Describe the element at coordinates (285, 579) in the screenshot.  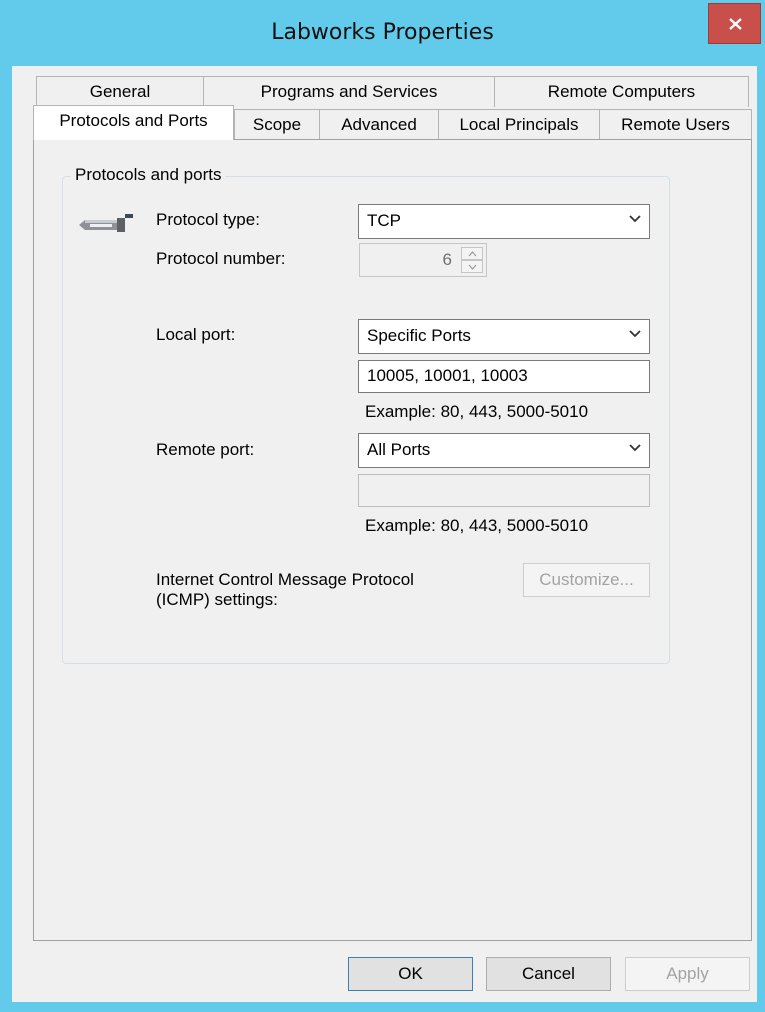
I see `icmp-label-line1: Internet Control Message Protocol` at that location.